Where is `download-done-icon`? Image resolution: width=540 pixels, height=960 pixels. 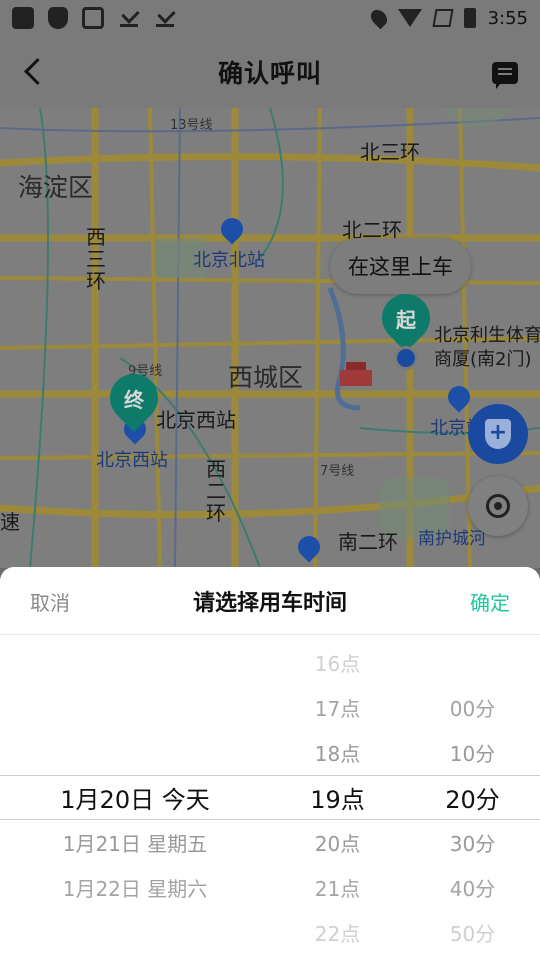
download-done-icon is located at coordinates (129, 18).